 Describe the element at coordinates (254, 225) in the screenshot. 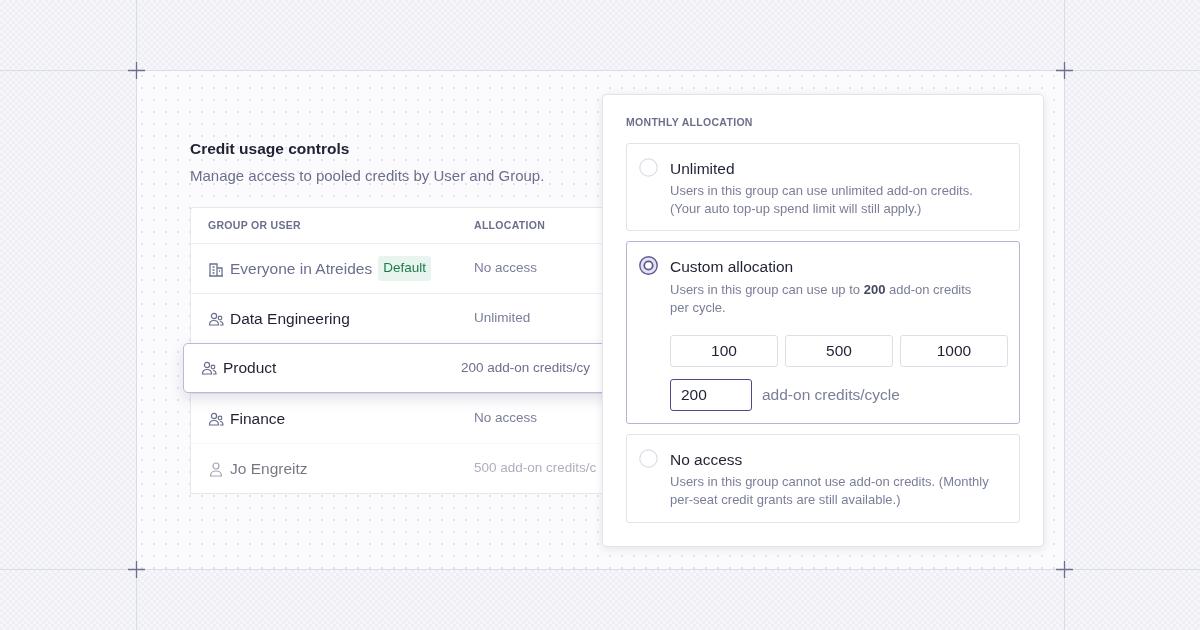

I see `column-header: GROUP OR USER` at that location.